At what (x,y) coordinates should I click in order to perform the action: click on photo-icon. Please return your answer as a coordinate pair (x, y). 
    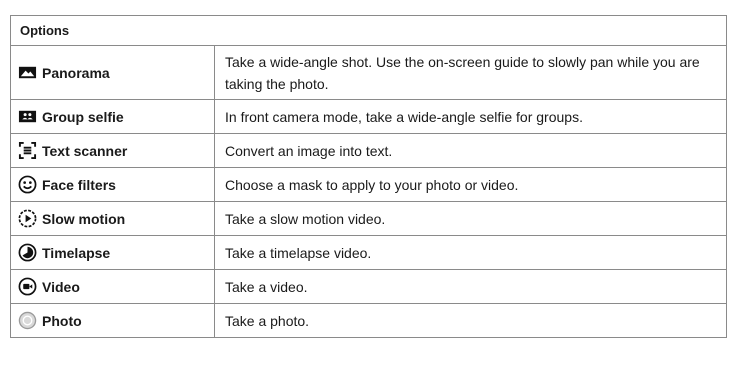
    Looking at the image, I should click on (27, 320).